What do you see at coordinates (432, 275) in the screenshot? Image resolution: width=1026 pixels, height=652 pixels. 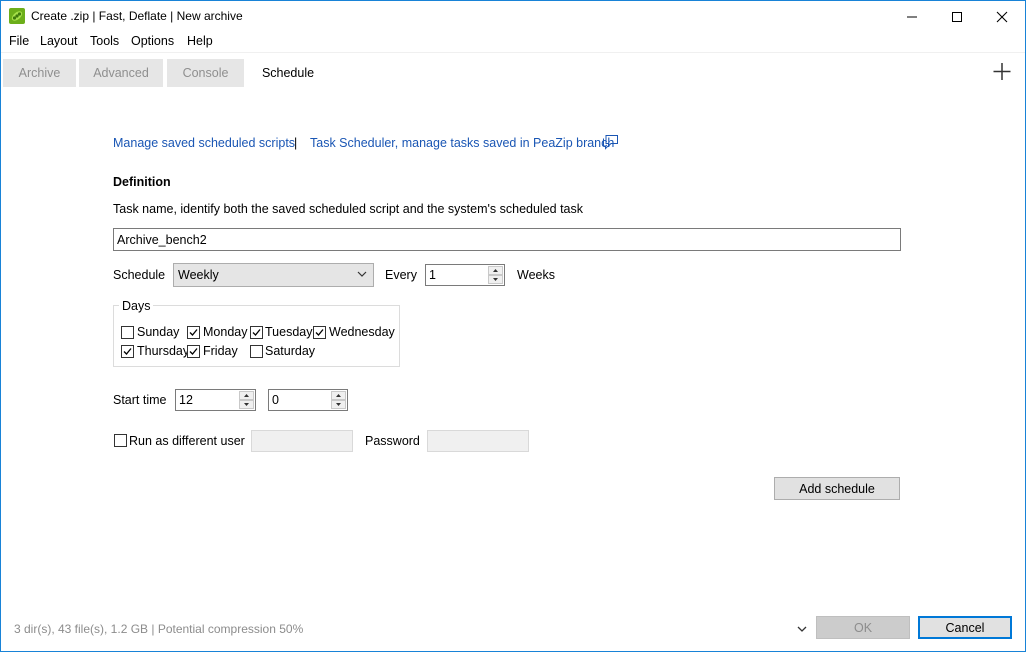 I see `every-value: 1` at bounding box center [432, 275].